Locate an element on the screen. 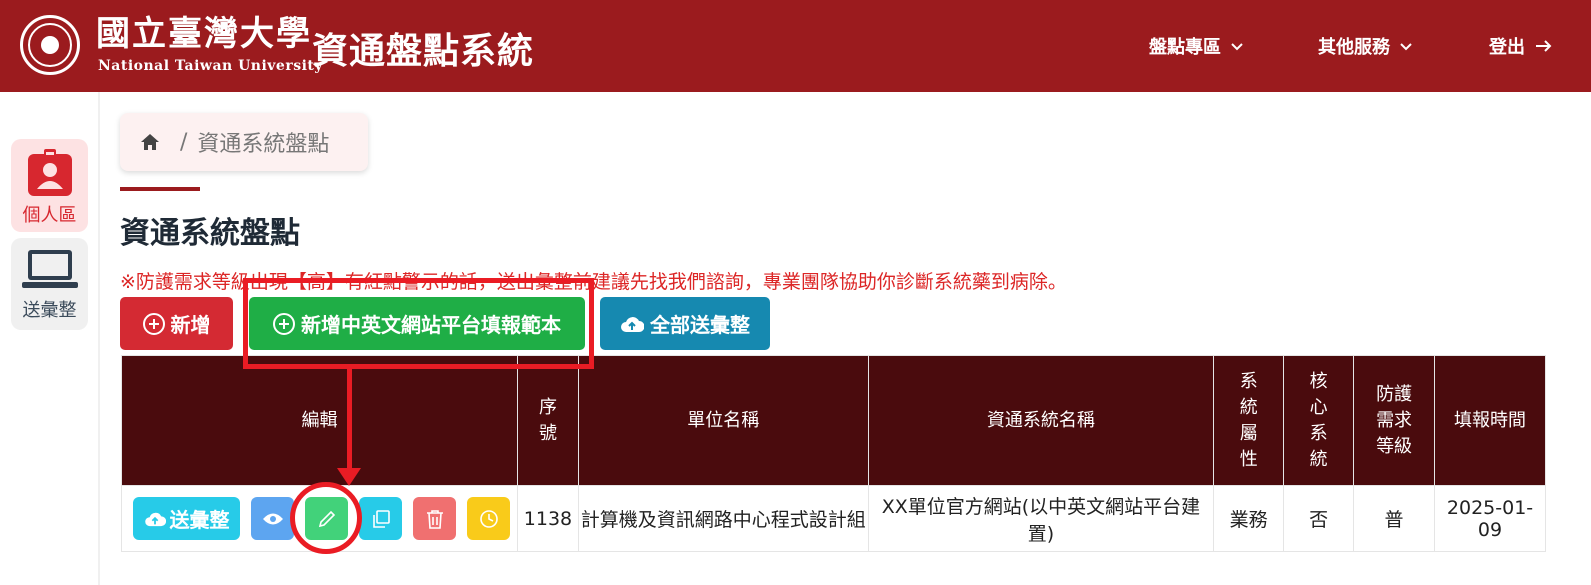 The image size is (1591, 585). arrow-right-icon is located at coordinates (1544, 46).